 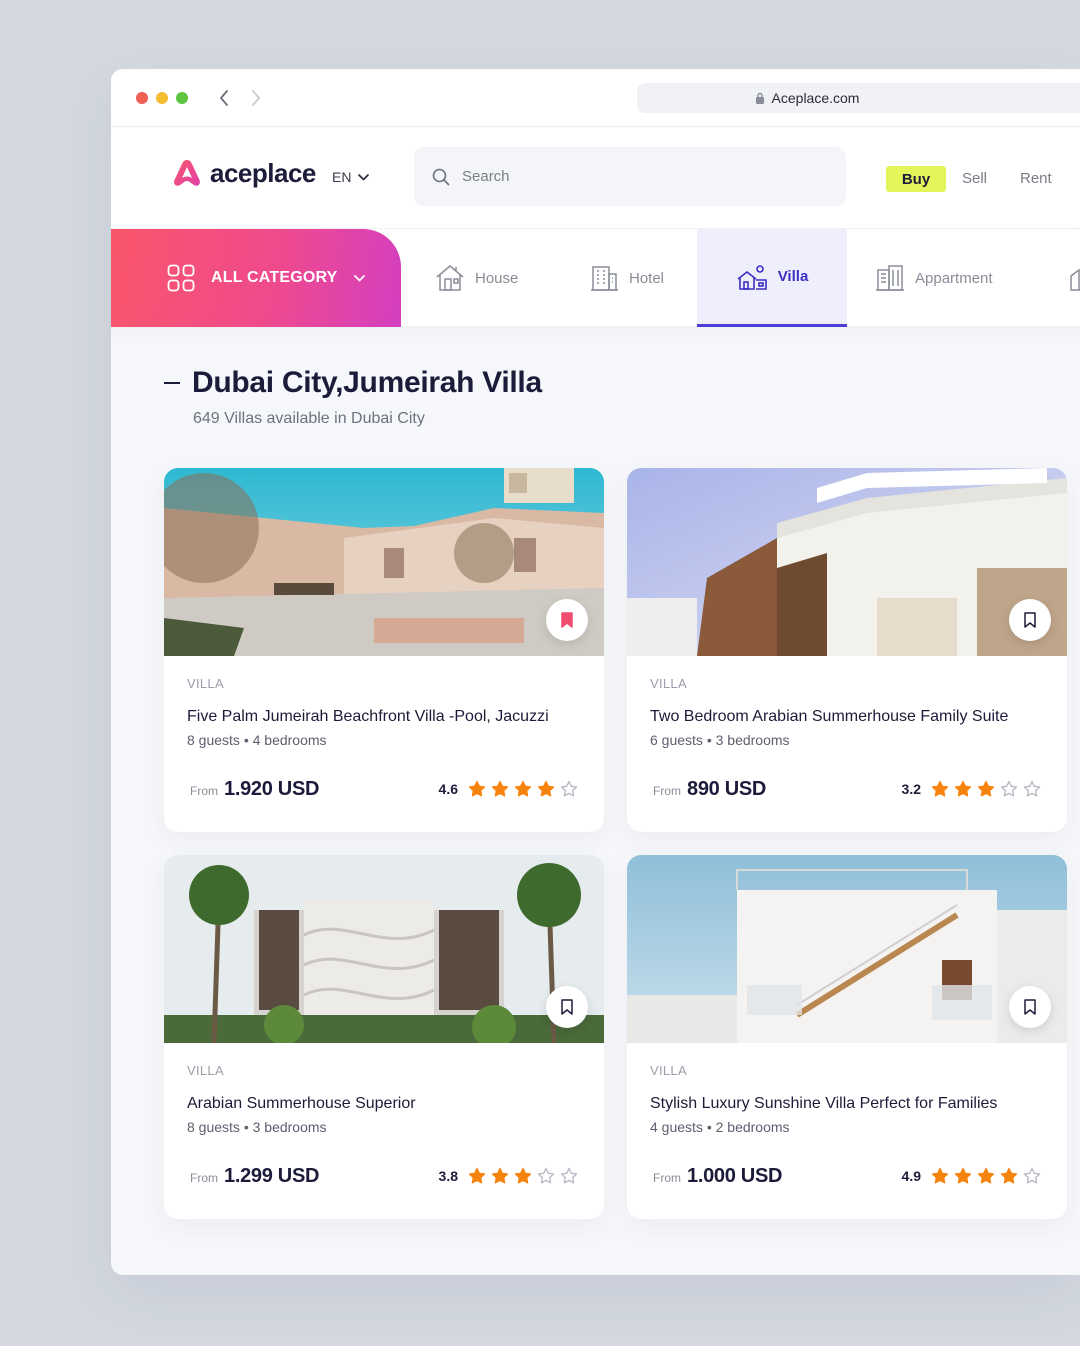 What do you see at coordinates (450, 278) in the screenshot?
I see `house-icon` at bounding box center [450, 278].